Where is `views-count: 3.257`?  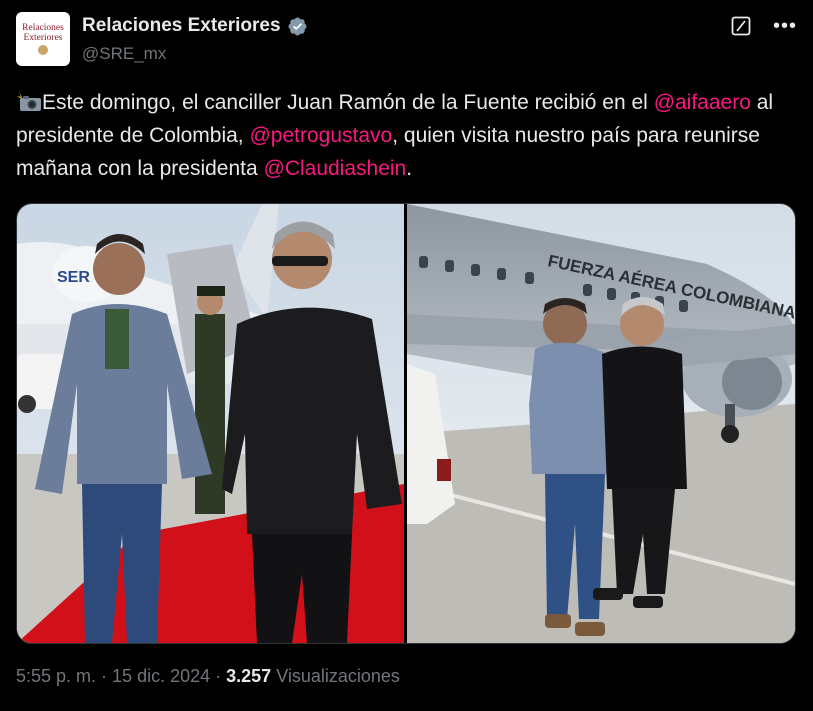 views-count: 3.257 is located at coordinates (249, 676).